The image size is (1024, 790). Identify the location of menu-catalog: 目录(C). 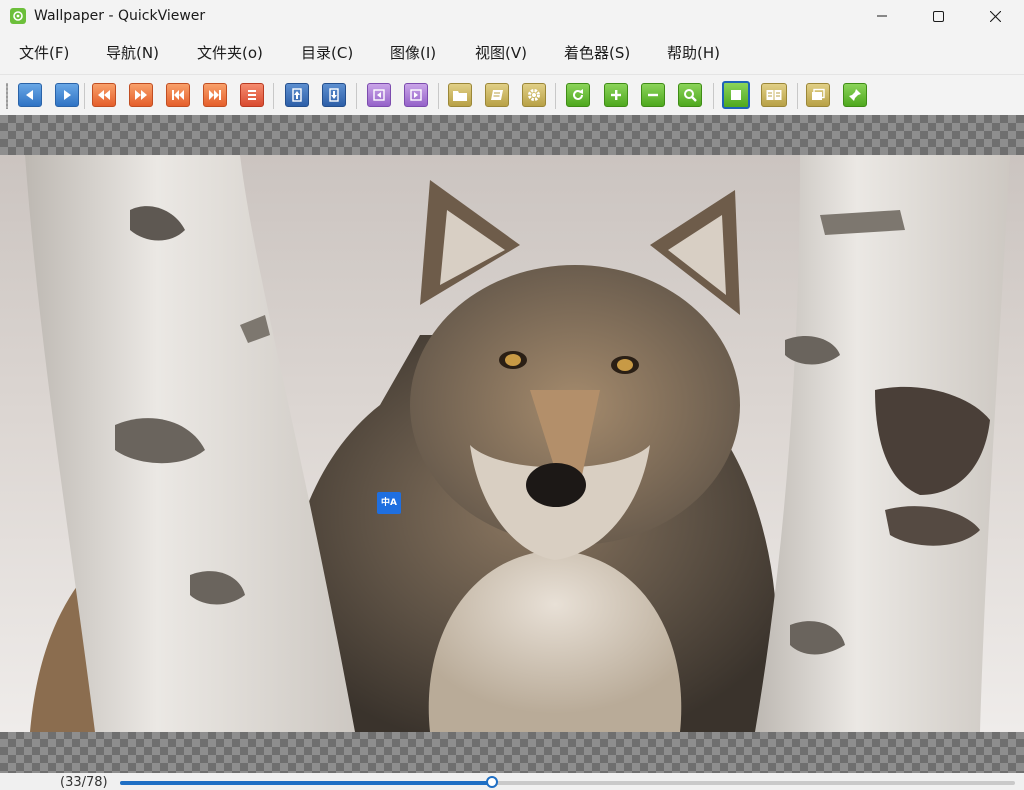
(327, 52).